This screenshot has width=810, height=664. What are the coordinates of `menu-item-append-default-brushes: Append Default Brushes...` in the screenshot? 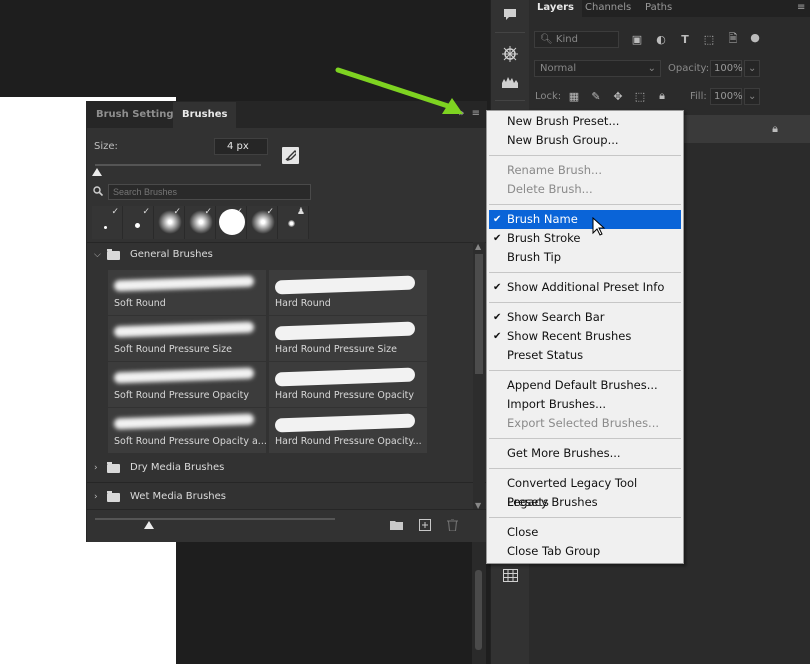 It's located at (585, 385).